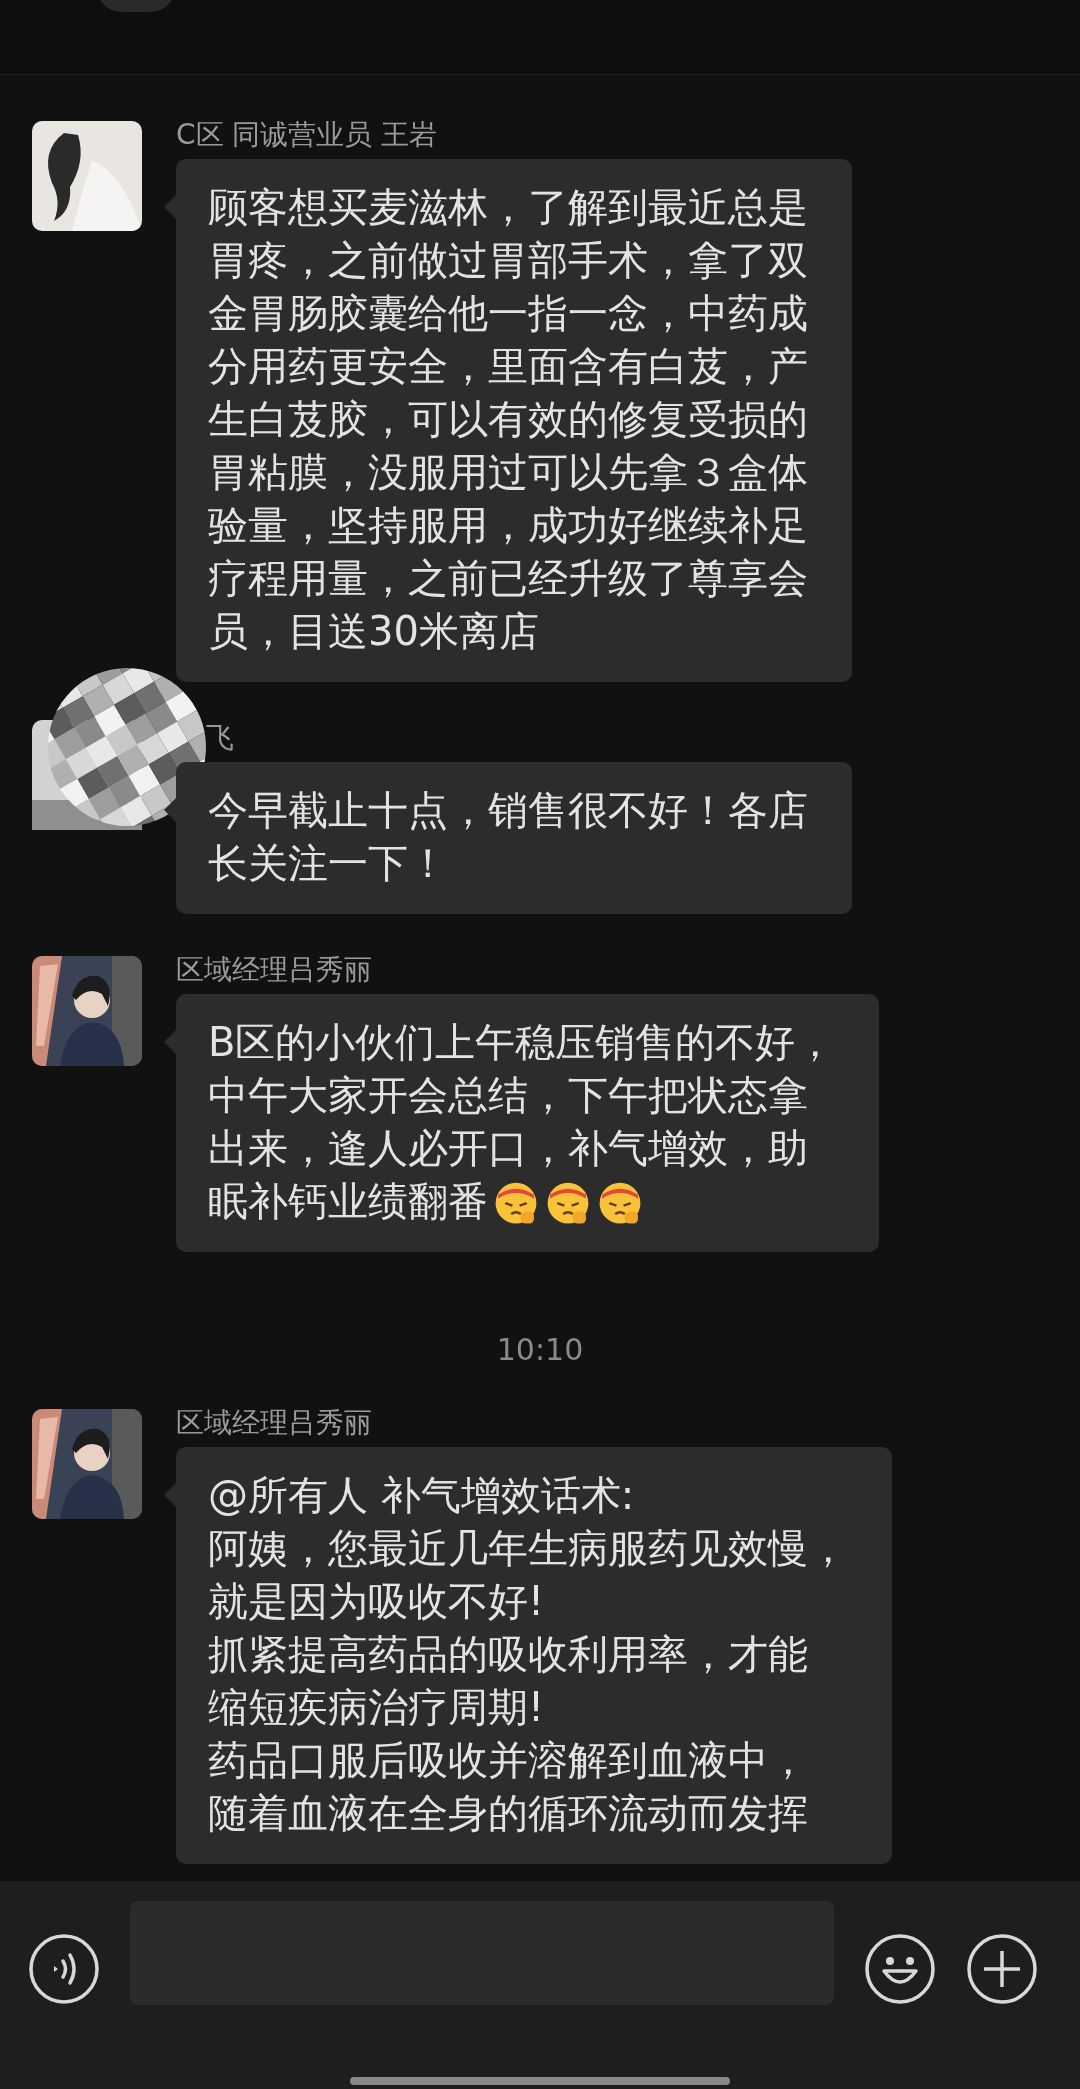  What do you see at coordinates (421, 1495) in the screenshot?
I see `message-text: @所有人 补气增效话术:` at bounding box center [421, 1495].